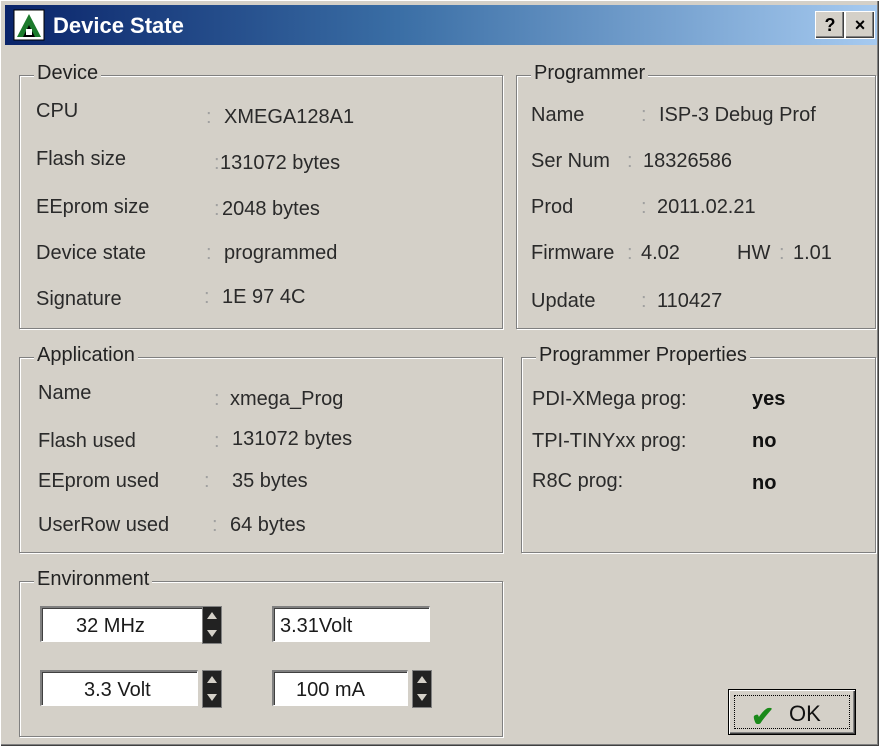  Describe the element at coordinates (212, 634) in the screenshot. I see `frequency-down-icon` at that location.